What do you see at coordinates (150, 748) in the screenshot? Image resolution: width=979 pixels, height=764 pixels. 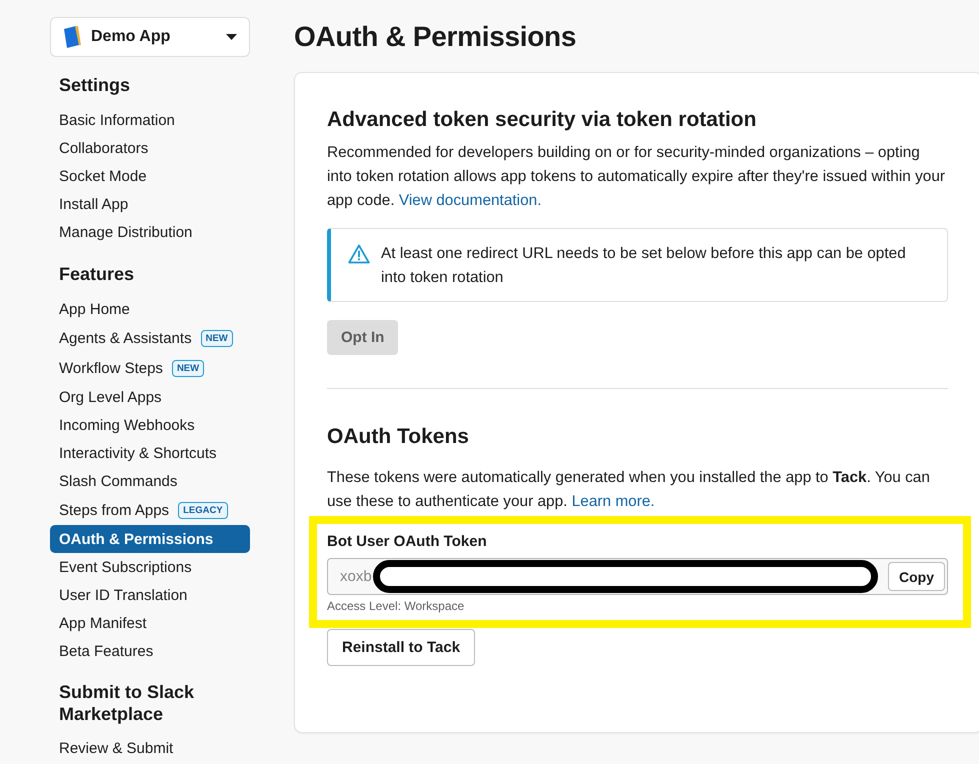 I see `sidebar-item: Review & Submit` at bounding box center [150, 748].